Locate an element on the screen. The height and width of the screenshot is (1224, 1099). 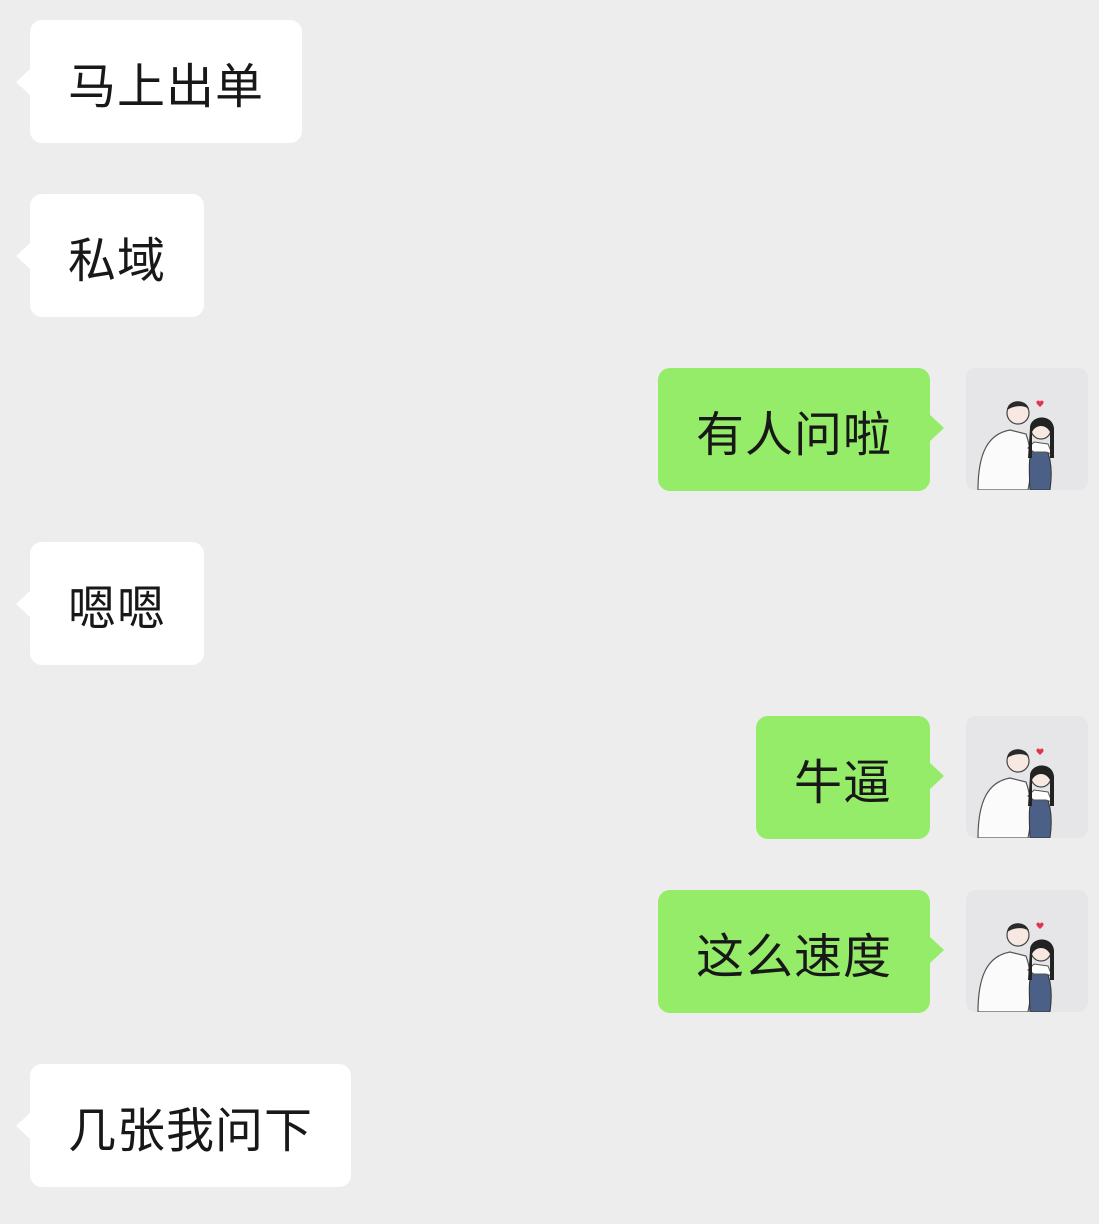
message-row-incoming: 嗯嗯 is located at coordinates (110, 603).